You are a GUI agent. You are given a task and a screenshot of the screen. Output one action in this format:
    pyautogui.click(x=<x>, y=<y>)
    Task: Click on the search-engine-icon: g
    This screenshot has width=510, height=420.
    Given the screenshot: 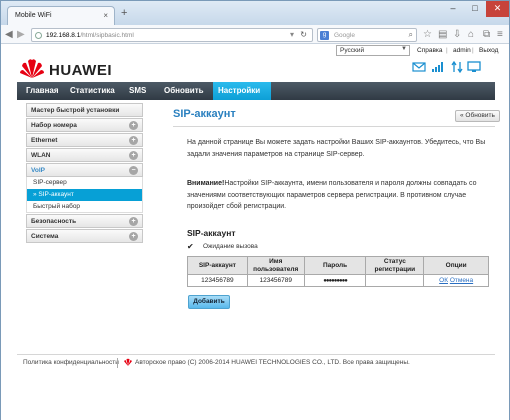 What is the action you would take?
    pyautogui.click(x=324, y=35)
    